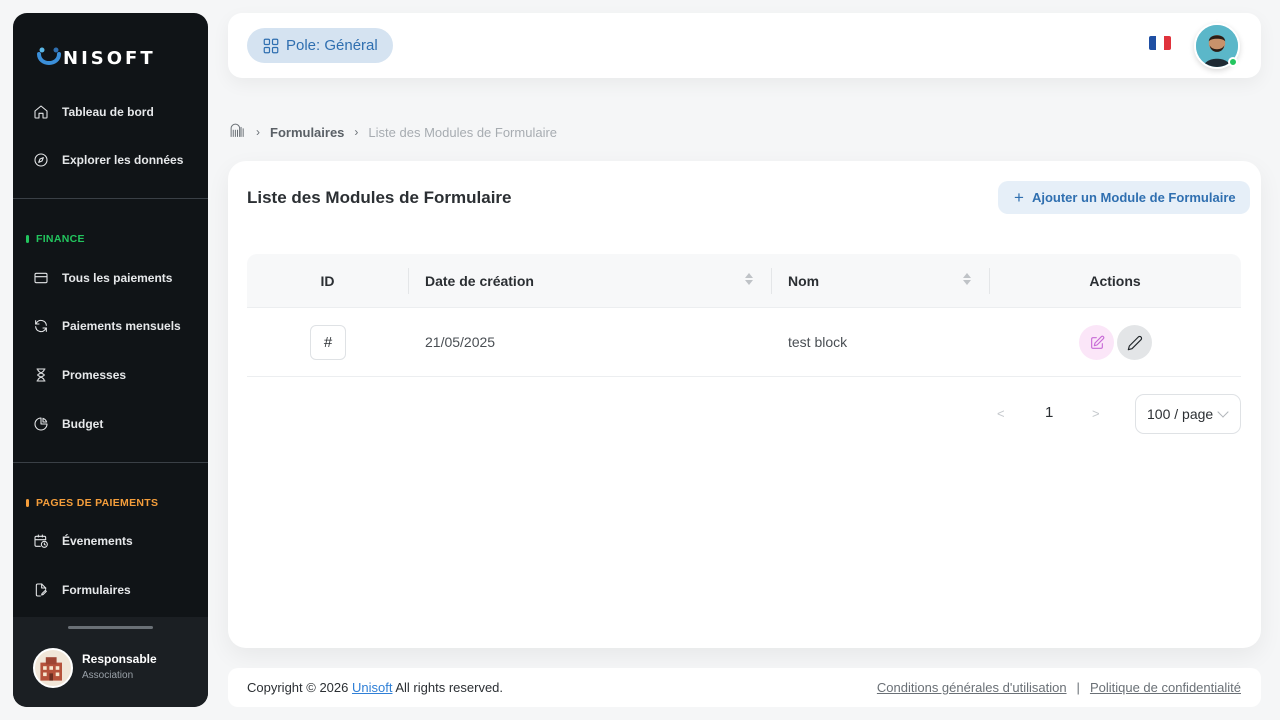  I want to click on scroll-handle, so click(110, 627).